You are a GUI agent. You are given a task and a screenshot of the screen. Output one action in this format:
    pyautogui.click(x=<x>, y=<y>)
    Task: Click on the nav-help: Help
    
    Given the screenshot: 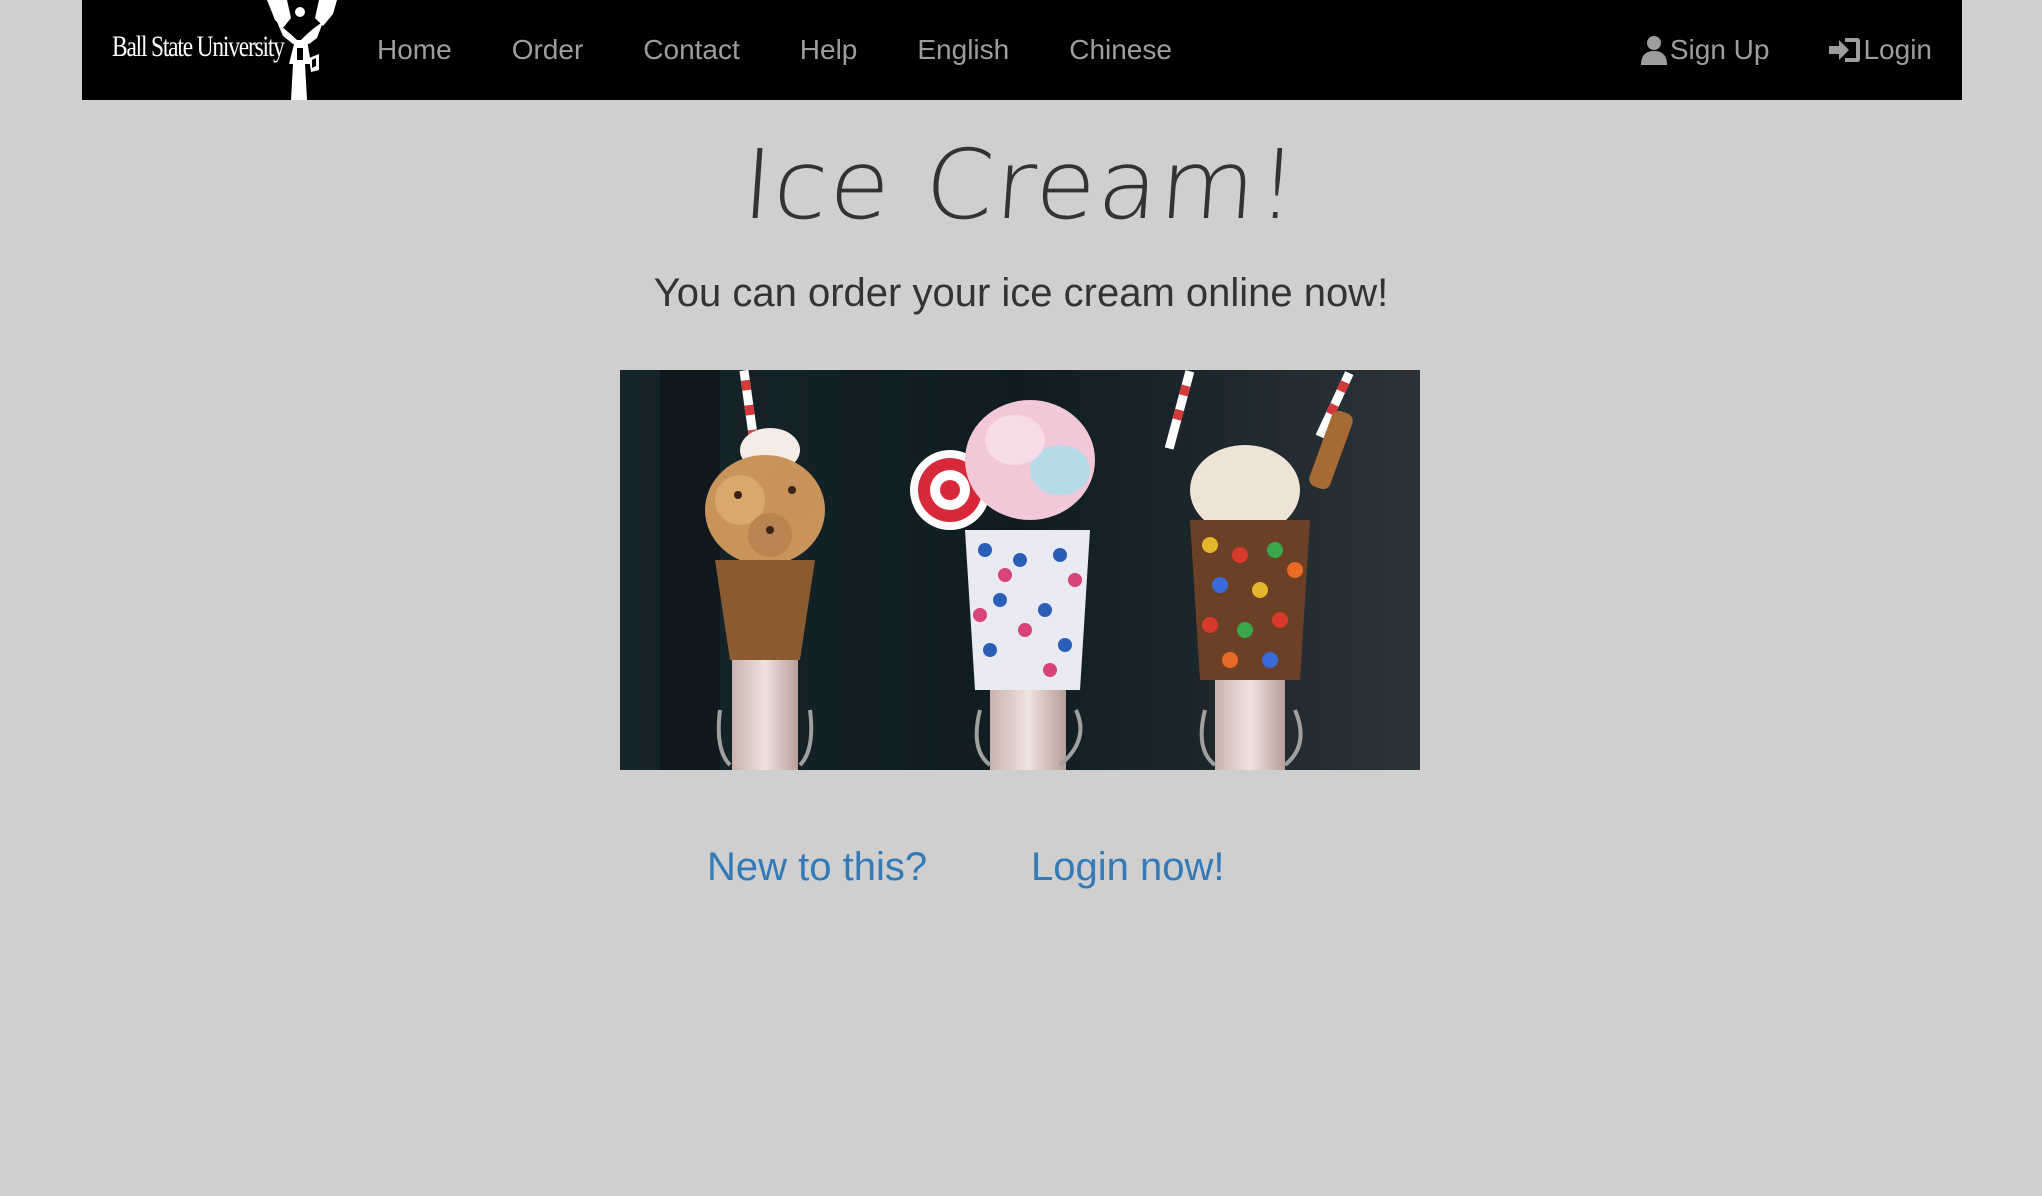 What is the action you would take?
    pyautogui.click(x=829, y=50)
    